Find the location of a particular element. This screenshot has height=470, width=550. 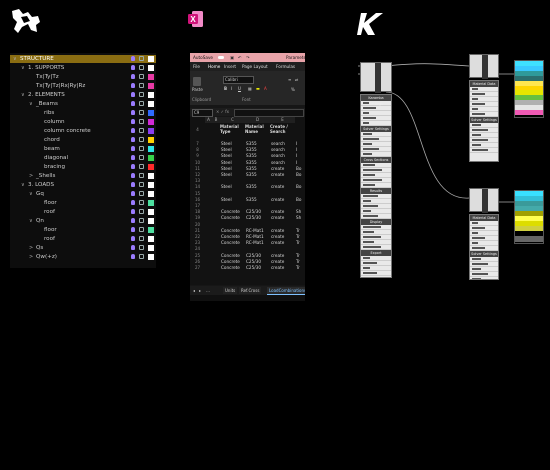

layer-row: column is located at coordinates (83, 122).